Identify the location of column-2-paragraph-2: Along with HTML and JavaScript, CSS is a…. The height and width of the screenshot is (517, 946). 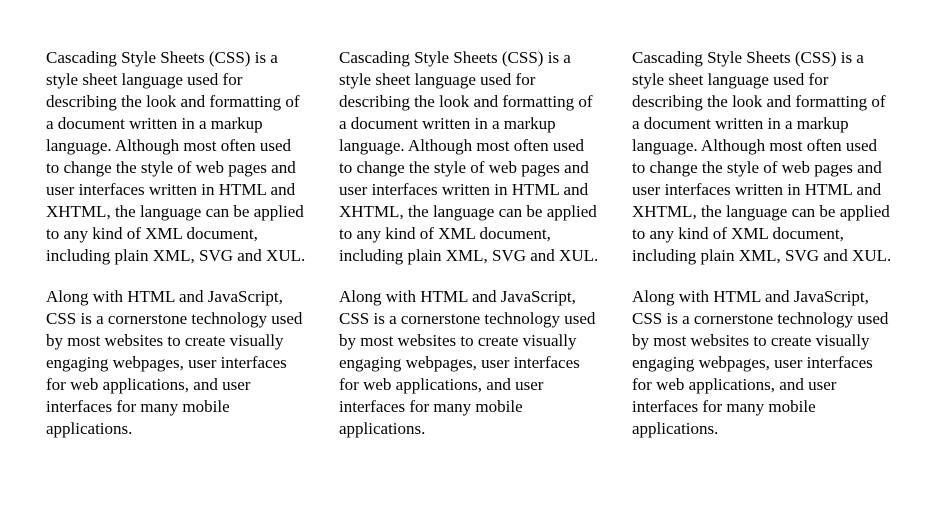
(467, 362).